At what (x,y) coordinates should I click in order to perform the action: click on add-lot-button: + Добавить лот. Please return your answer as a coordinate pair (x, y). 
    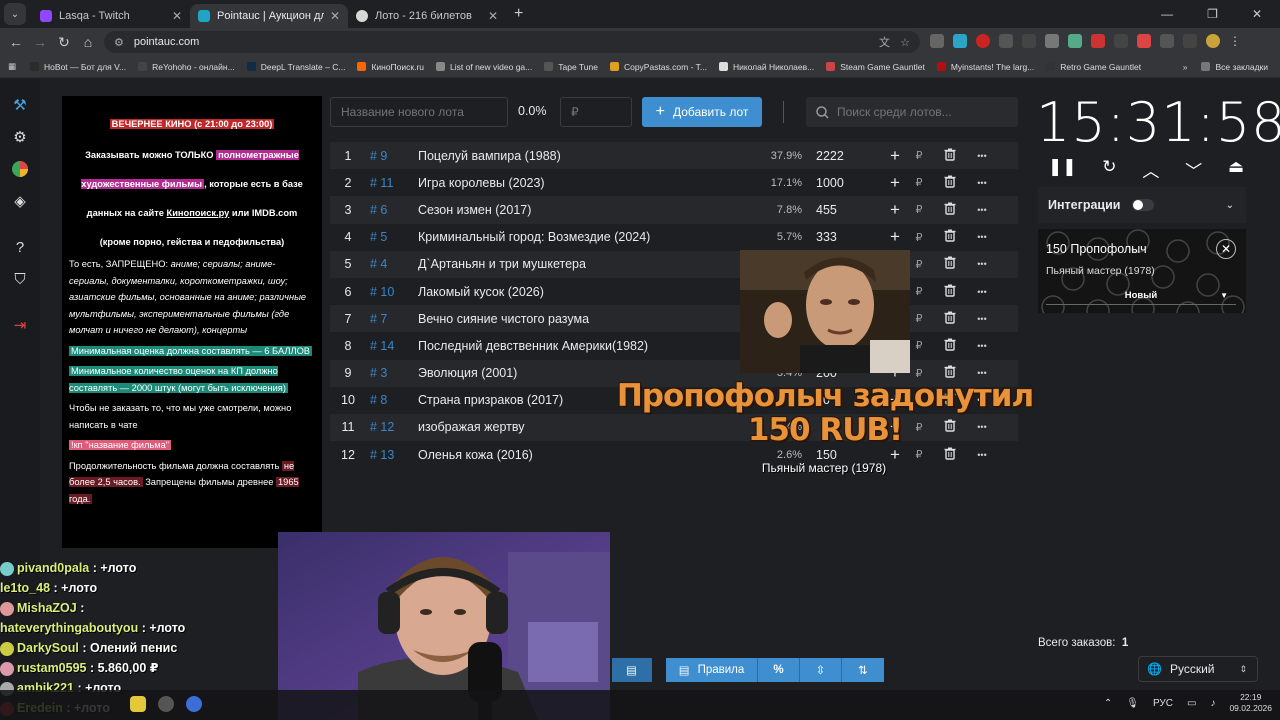
    Looking at the image, I should click on (702, 112).